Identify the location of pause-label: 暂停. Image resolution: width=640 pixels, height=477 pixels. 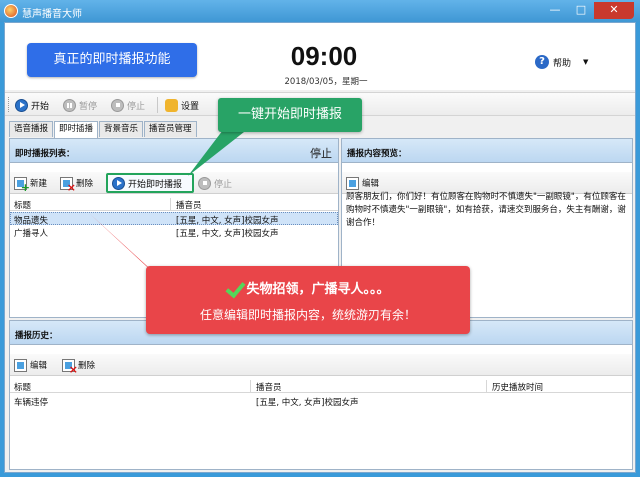
(88, 106).